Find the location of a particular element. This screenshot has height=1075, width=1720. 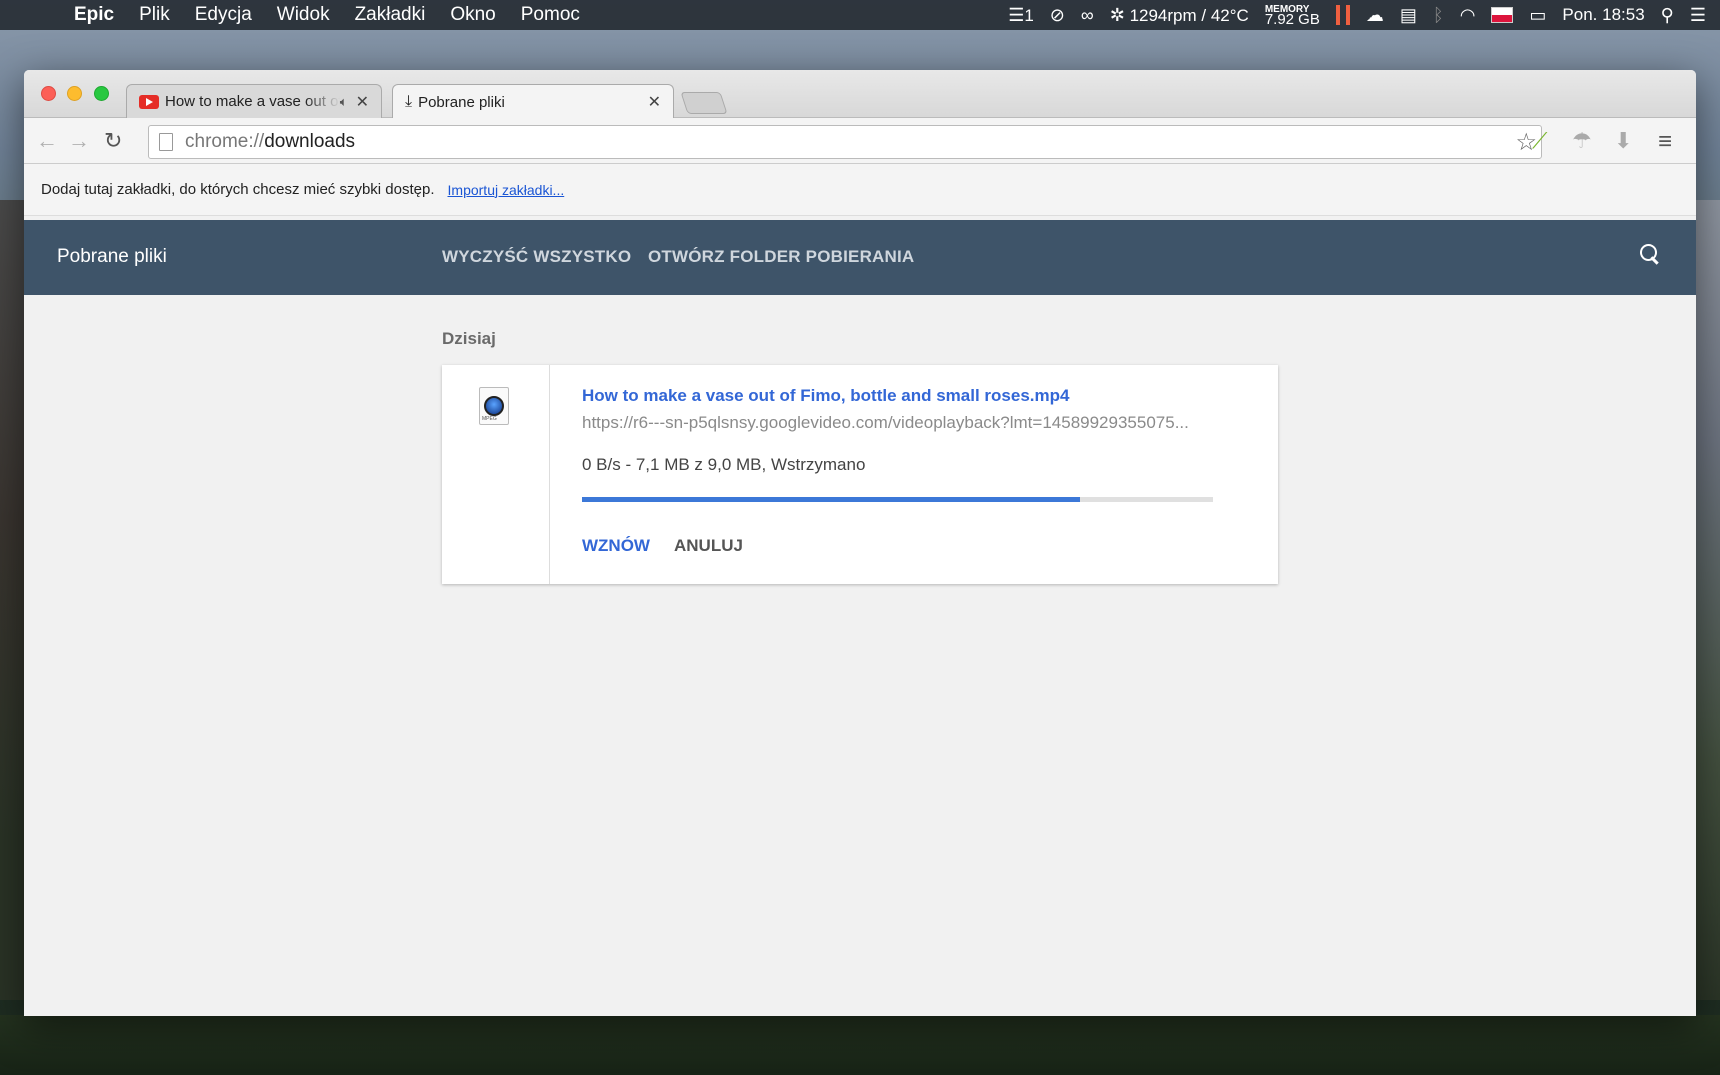

back-arrow-icon: ← is located at coordinates (47, 141).